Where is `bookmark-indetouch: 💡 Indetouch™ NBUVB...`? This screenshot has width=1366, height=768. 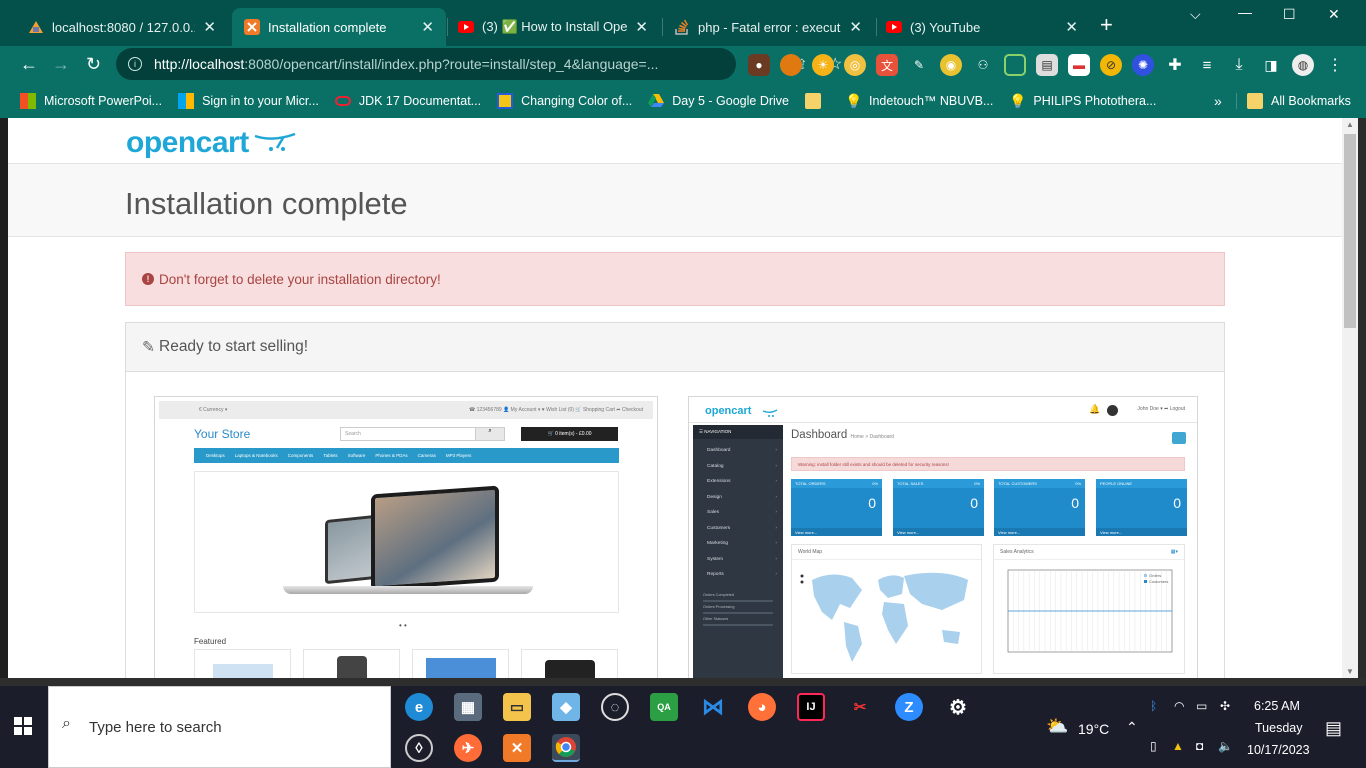 bookmark-indetouch: 💡 Indetouch™ NBUVB... is located at coordinates (919, 101).